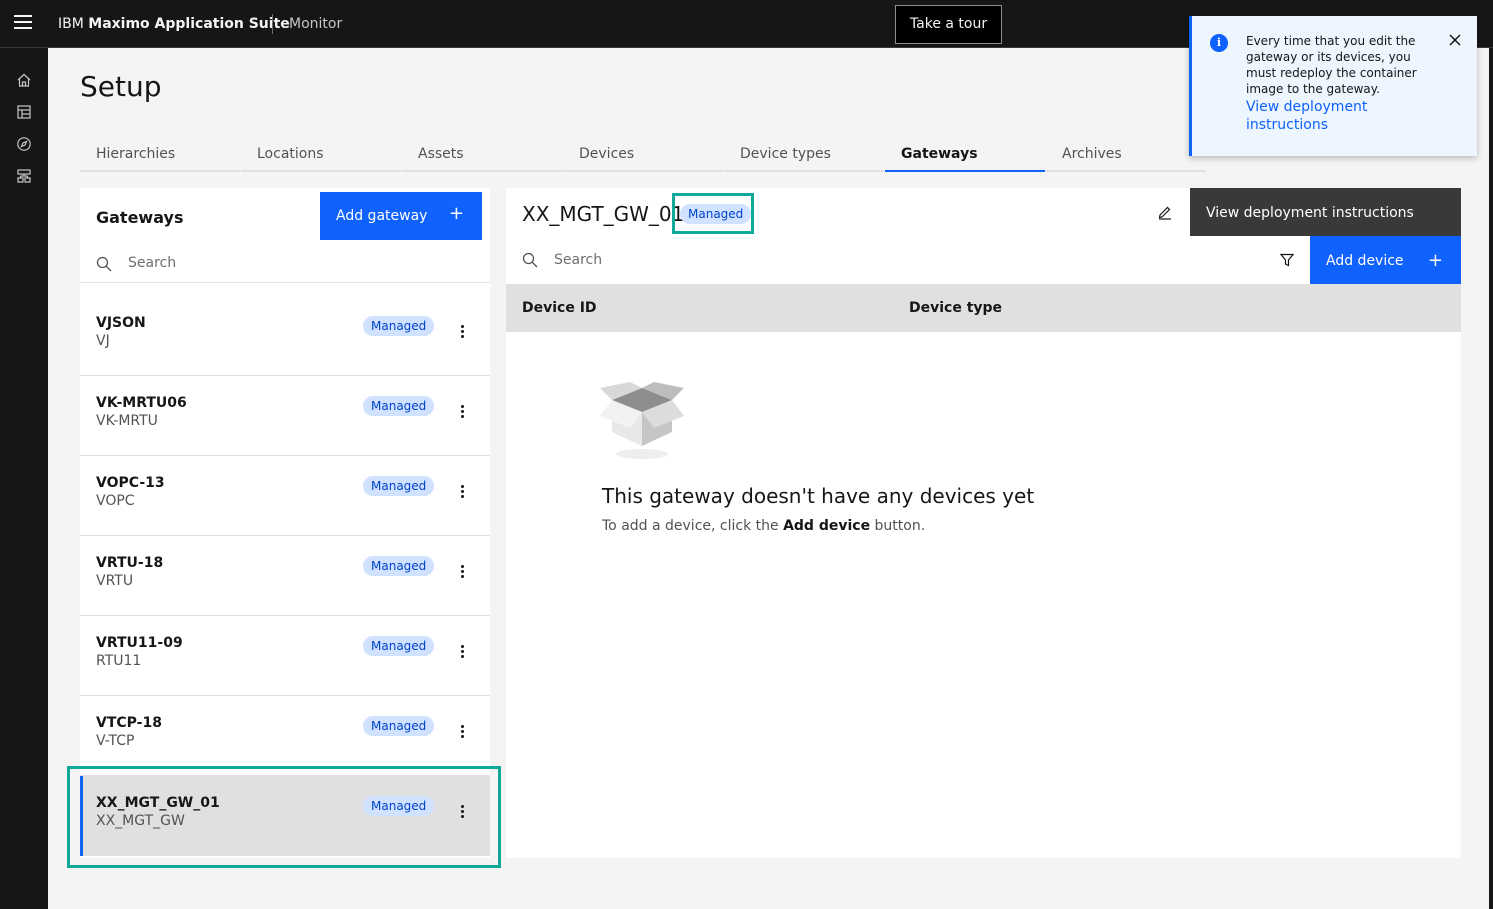  Describe the element at coordinates (129, 723) in the screenshot. I see `gateway-name: VTCP-18` at that location.